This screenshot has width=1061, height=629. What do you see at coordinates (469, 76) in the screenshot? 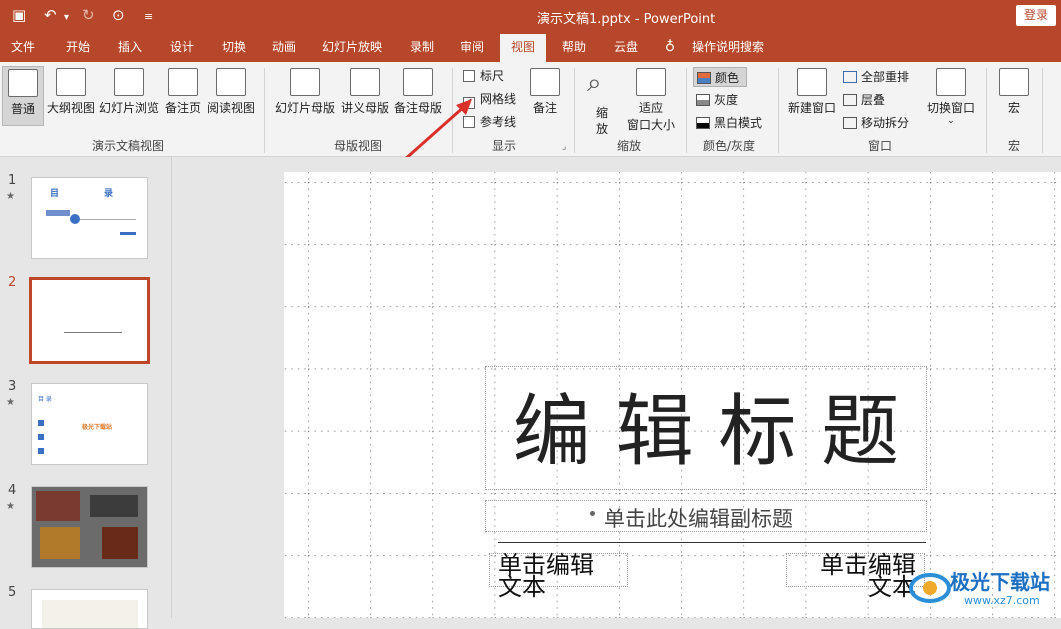
I see `ruler-checkbox-box` at bounding box center [469, 76].